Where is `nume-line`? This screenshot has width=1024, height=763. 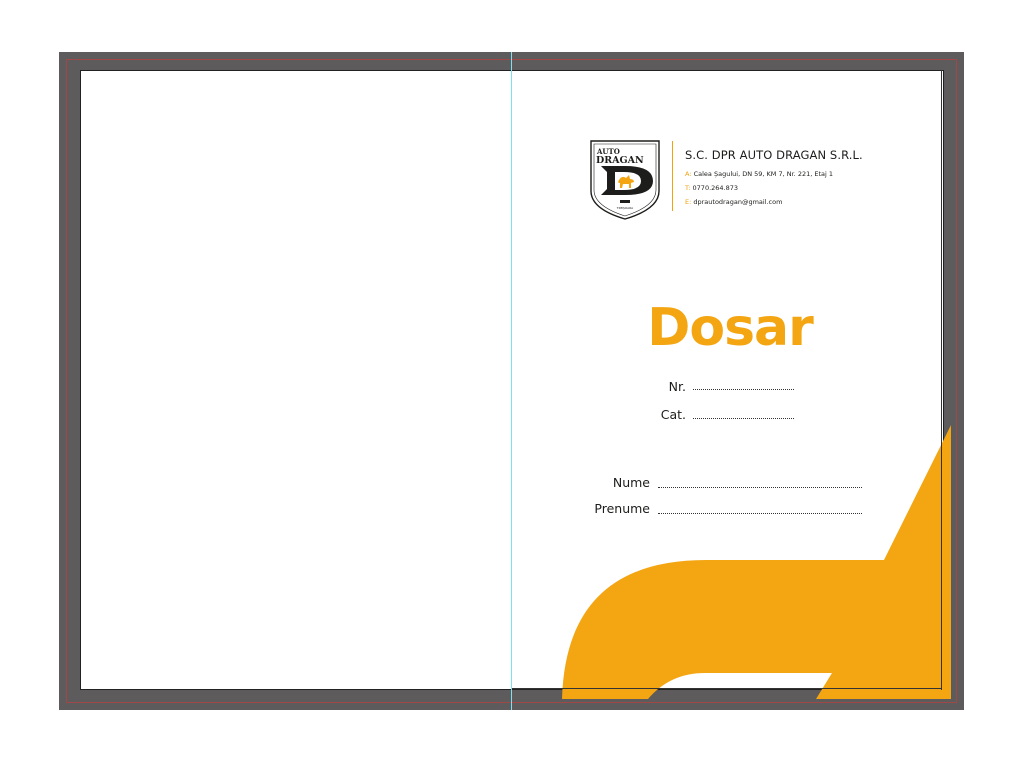 nume-line is located at coordinates (760, 487).